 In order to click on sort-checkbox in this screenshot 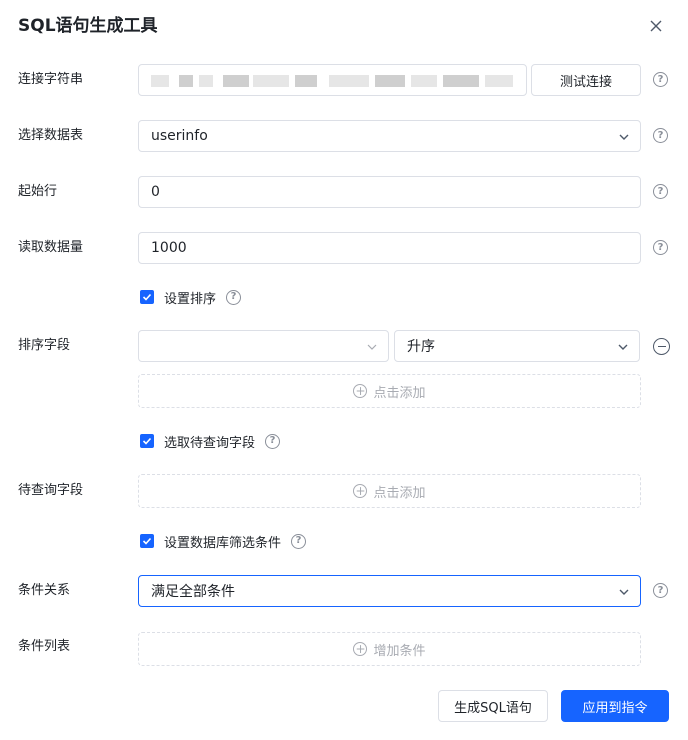, I will do `click(147, 297)`.